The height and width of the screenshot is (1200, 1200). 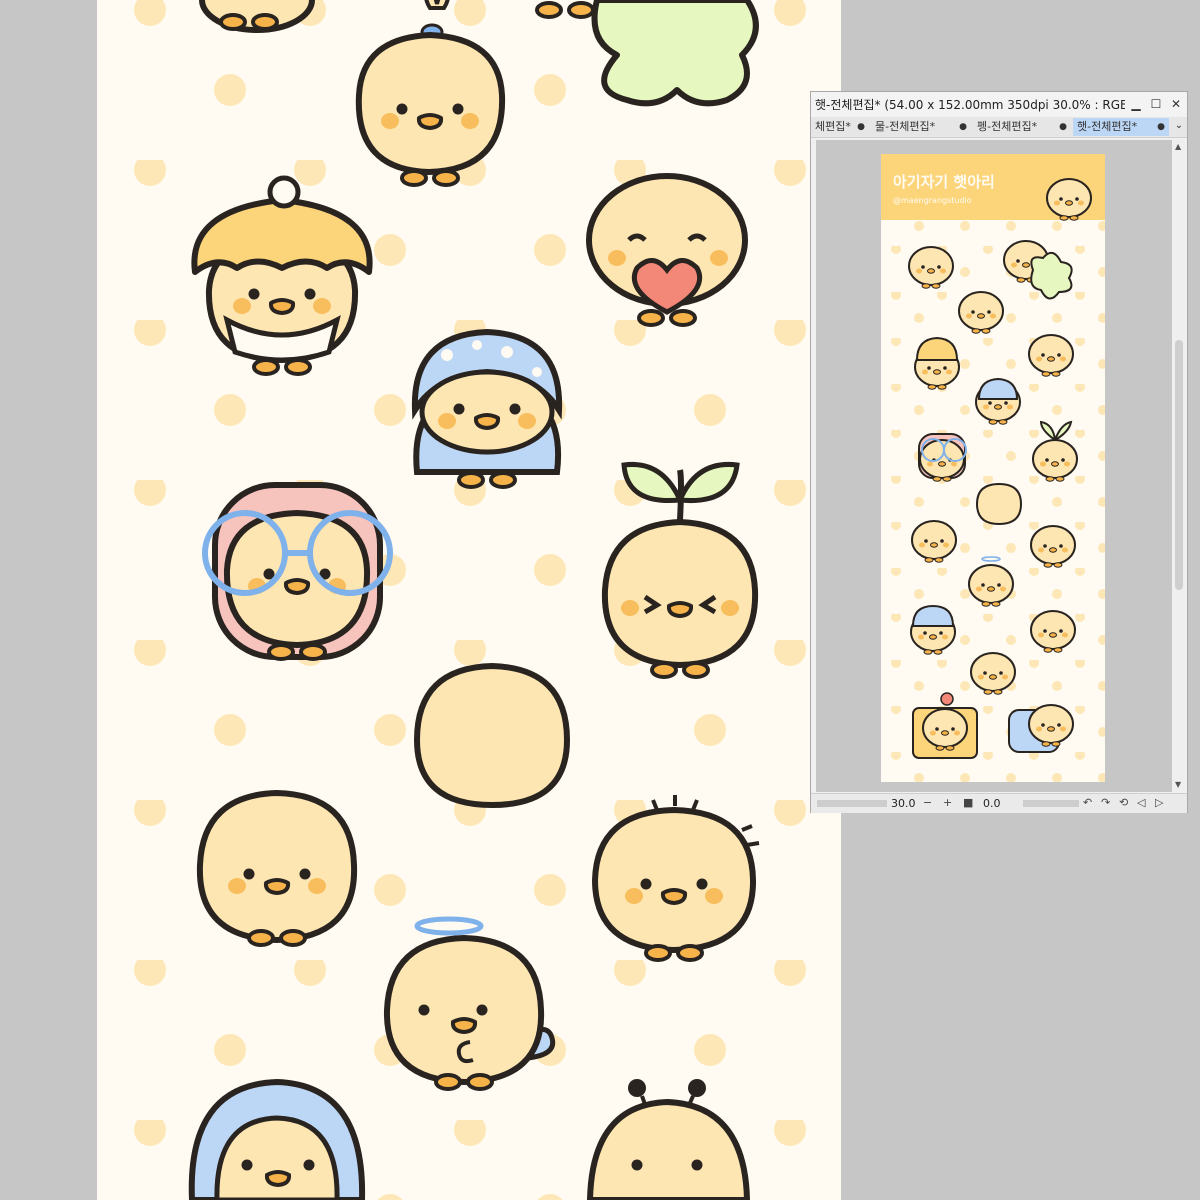 What do you see at coordinates (1156, 104) in the screenshot?
I see `maximize-icon: ☐` at bounding box center [1156, 104].